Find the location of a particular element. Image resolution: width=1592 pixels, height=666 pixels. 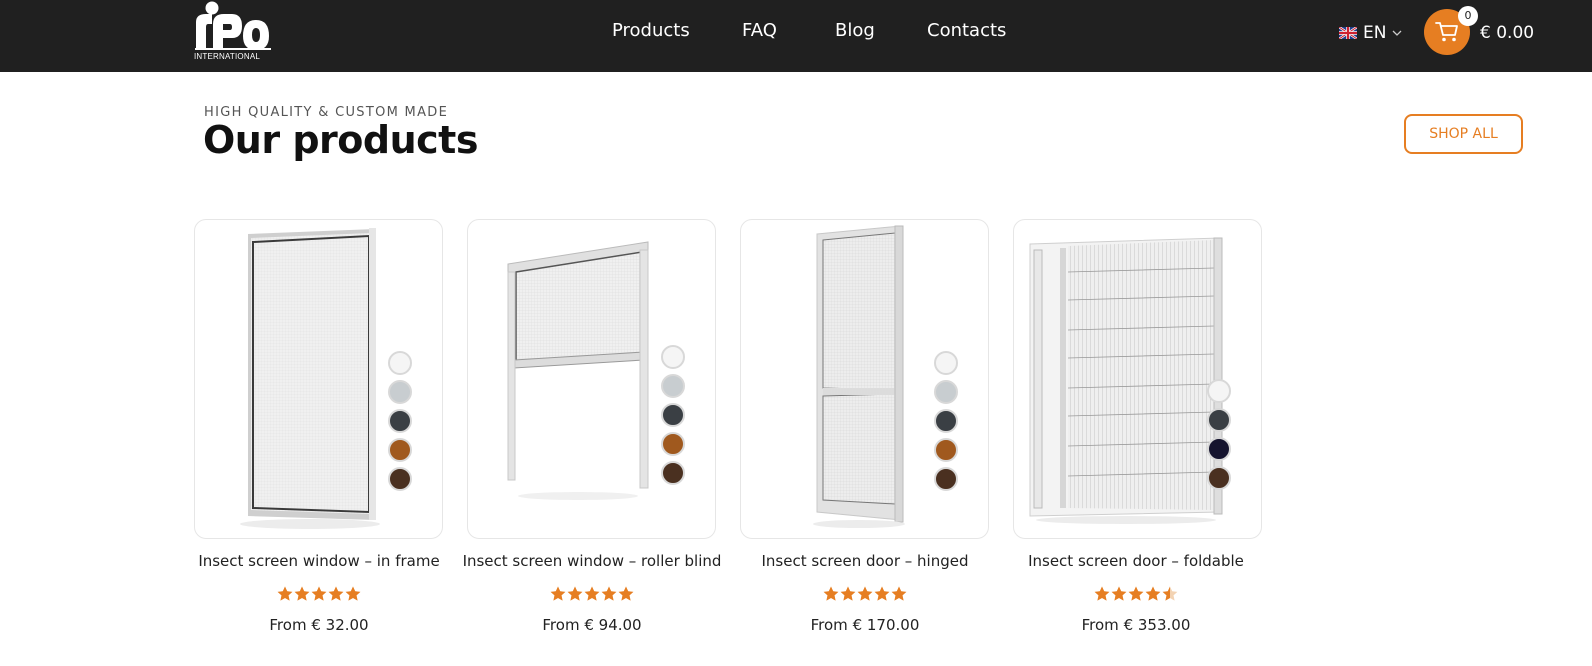

nav-item-blog: Blog is located at coordinates (855, 30).